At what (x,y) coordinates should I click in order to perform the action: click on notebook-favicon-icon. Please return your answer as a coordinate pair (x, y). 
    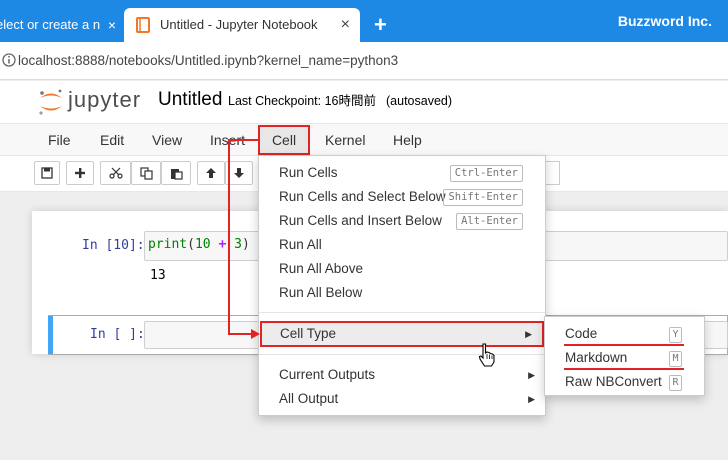
    Looking at the image, I should click on (143, 25).